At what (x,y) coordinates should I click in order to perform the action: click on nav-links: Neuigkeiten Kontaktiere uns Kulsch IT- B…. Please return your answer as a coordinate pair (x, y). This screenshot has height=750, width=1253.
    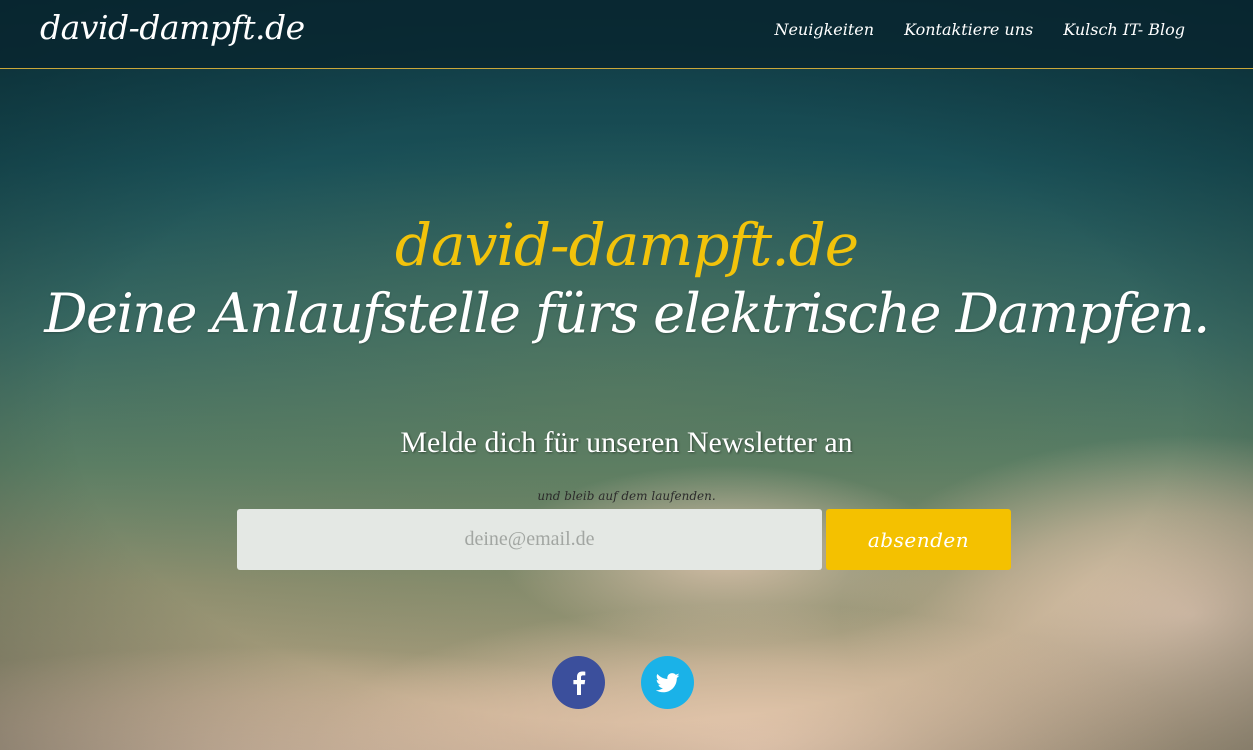
    Looking at the image, I should click on (979, 29).